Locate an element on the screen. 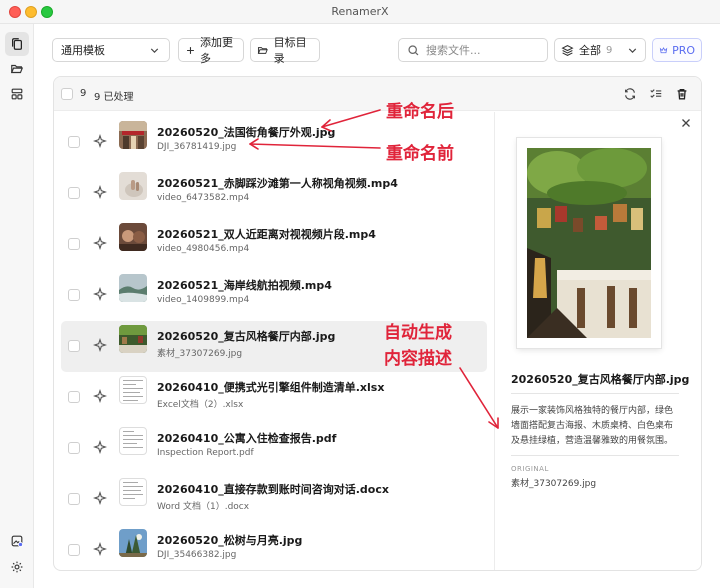  plus-icon is located at coordinates (190, 50).